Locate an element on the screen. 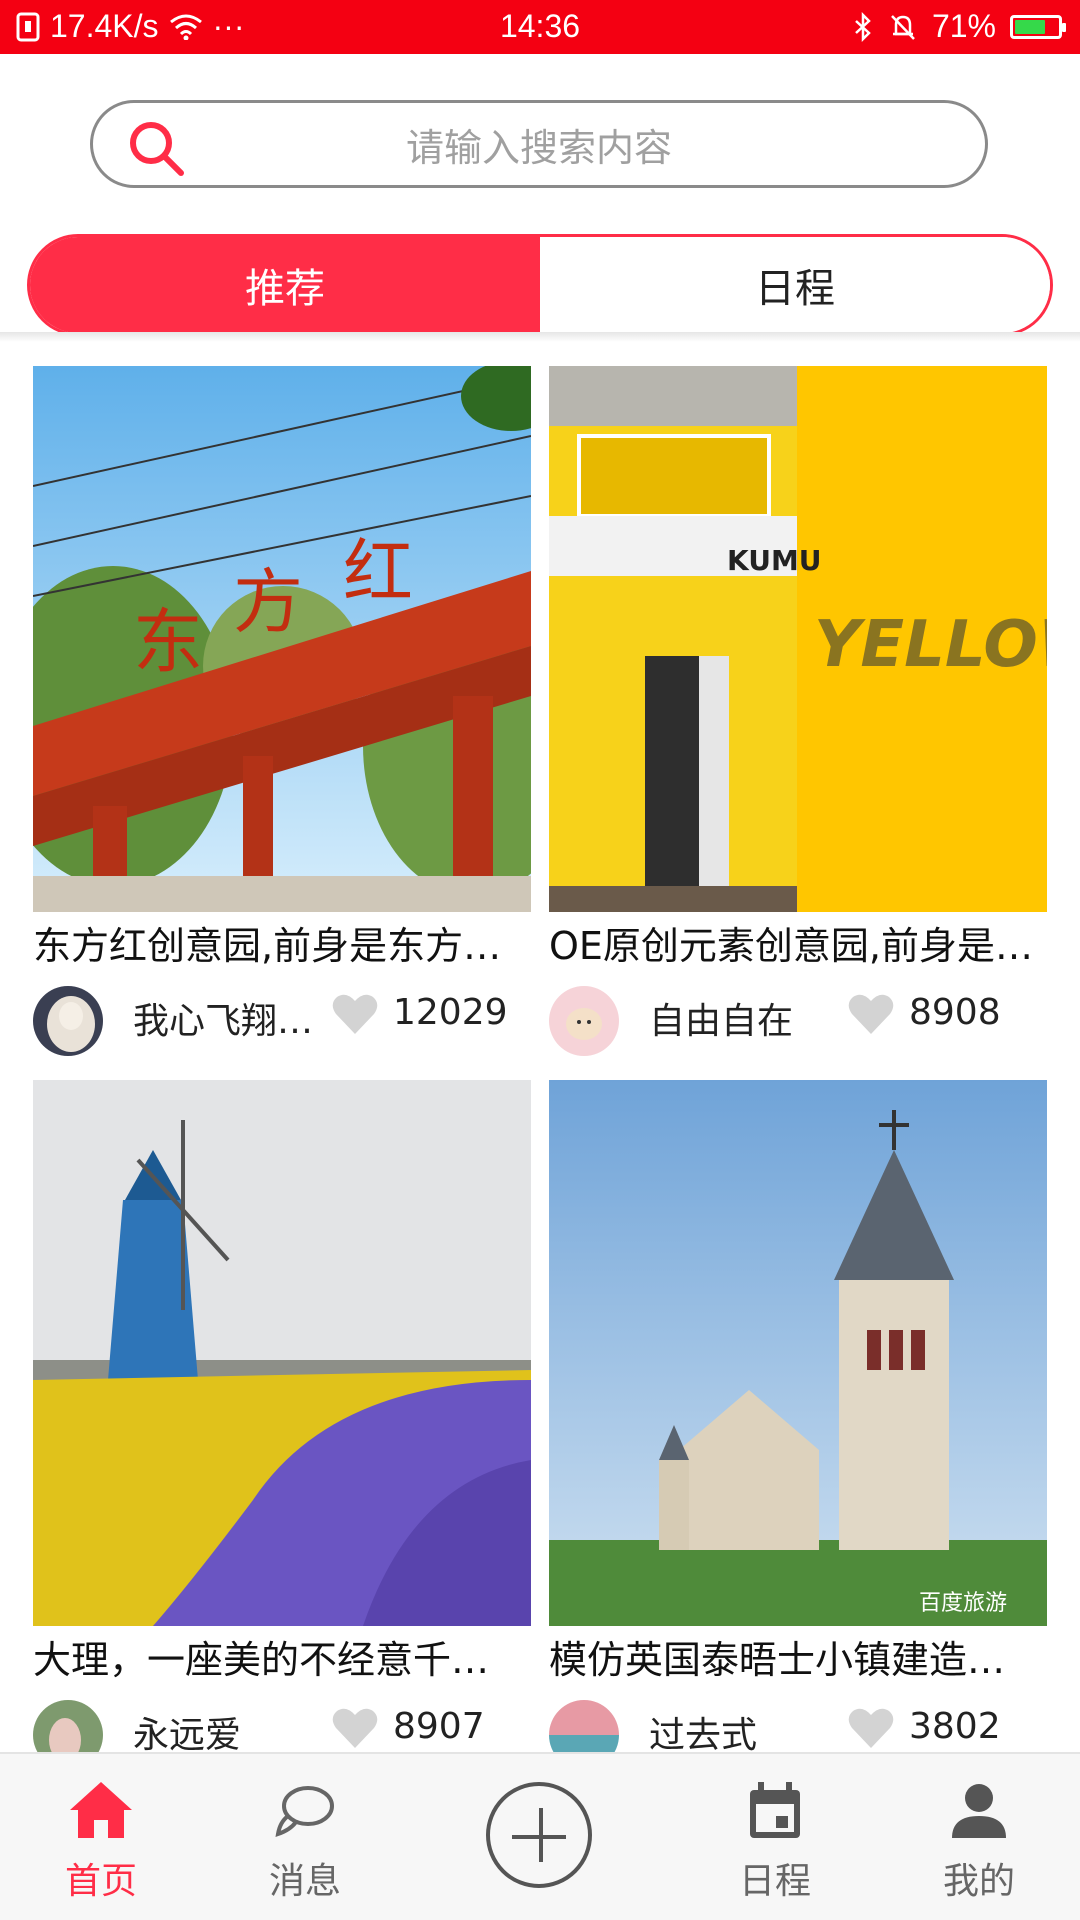 The image size is (1080, 1920). tab-schedule: 日程 is located at coordinates (795, 285).